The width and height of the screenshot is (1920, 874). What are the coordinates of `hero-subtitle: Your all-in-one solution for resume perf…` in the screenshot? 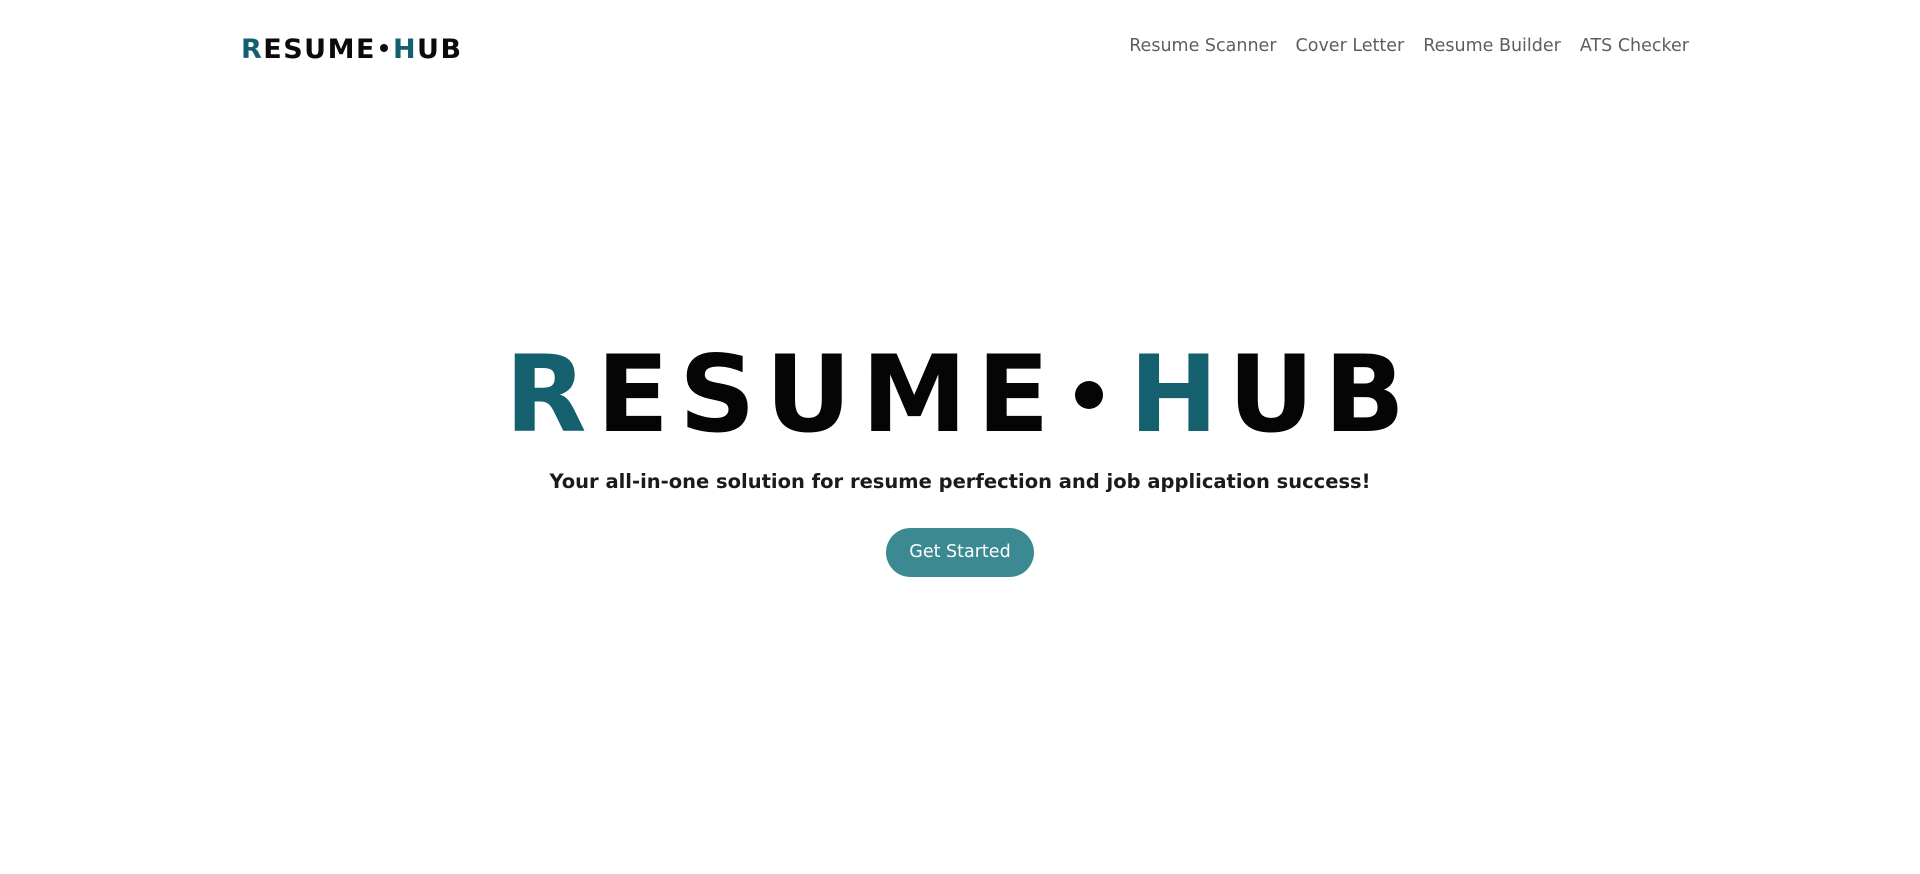 It's located at (960, 481).